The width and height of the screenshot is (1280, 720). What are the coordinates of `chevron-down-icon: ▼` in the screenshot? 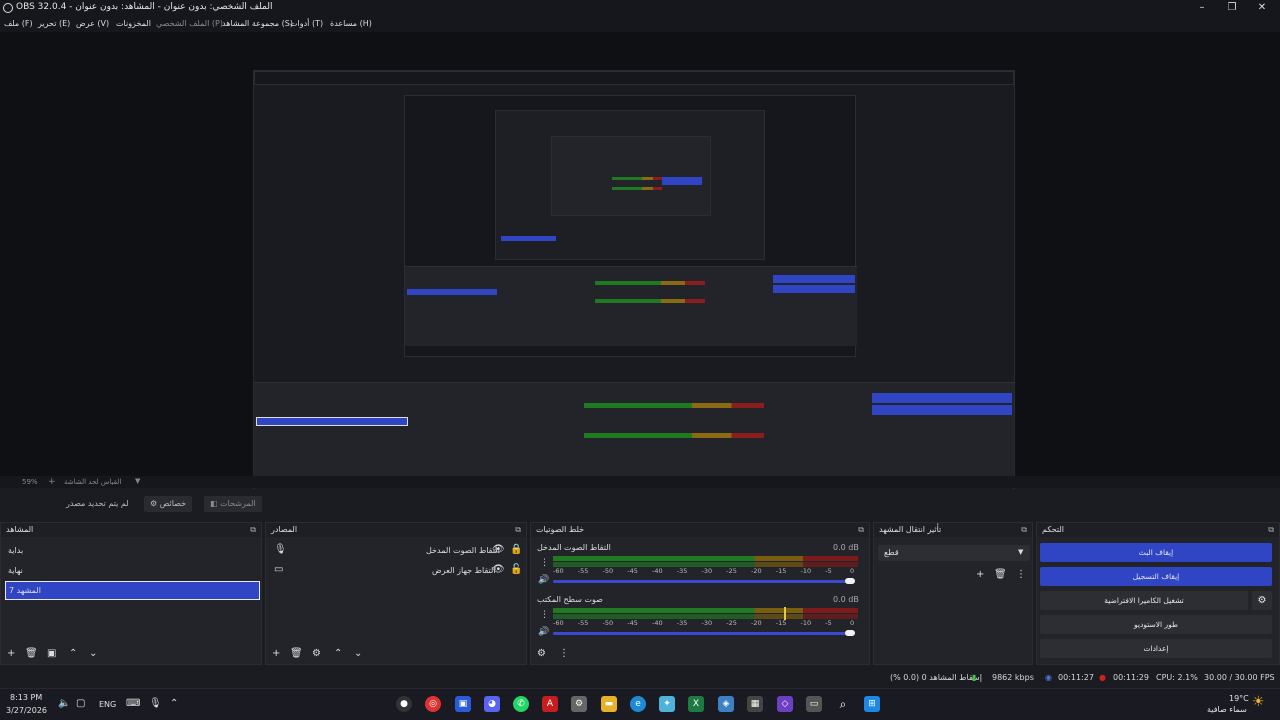 It's located at (137, 481).